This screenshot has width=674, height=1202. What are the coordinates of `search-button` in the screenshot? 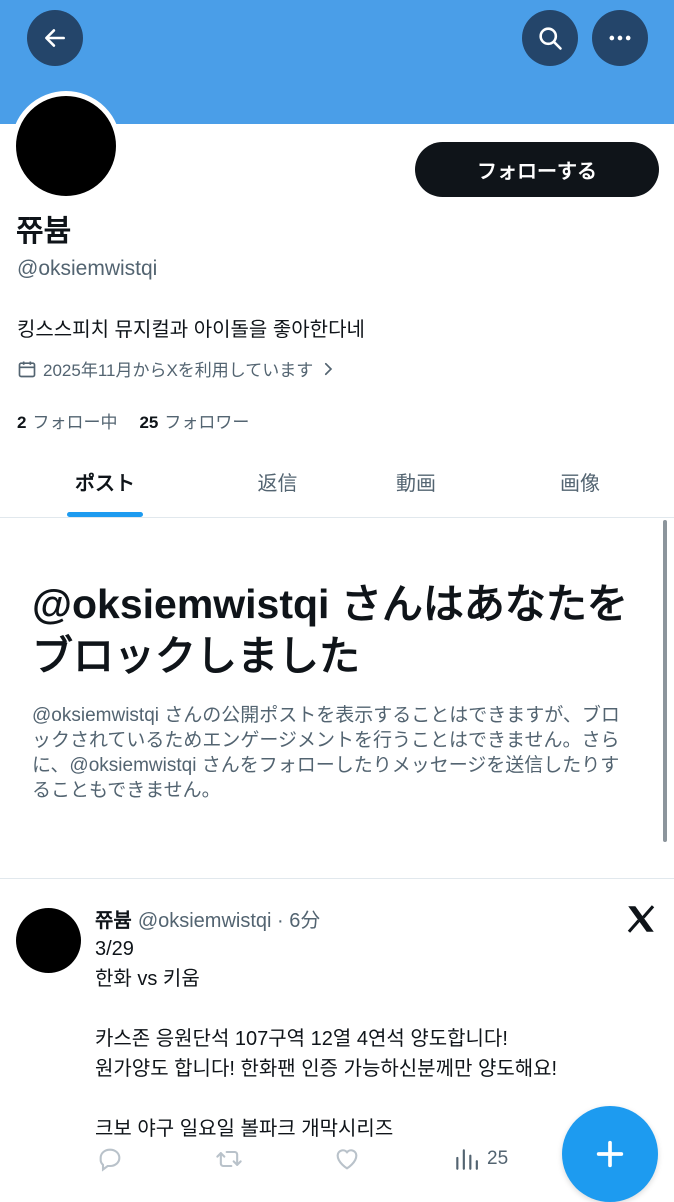 It's located at (550, 38).